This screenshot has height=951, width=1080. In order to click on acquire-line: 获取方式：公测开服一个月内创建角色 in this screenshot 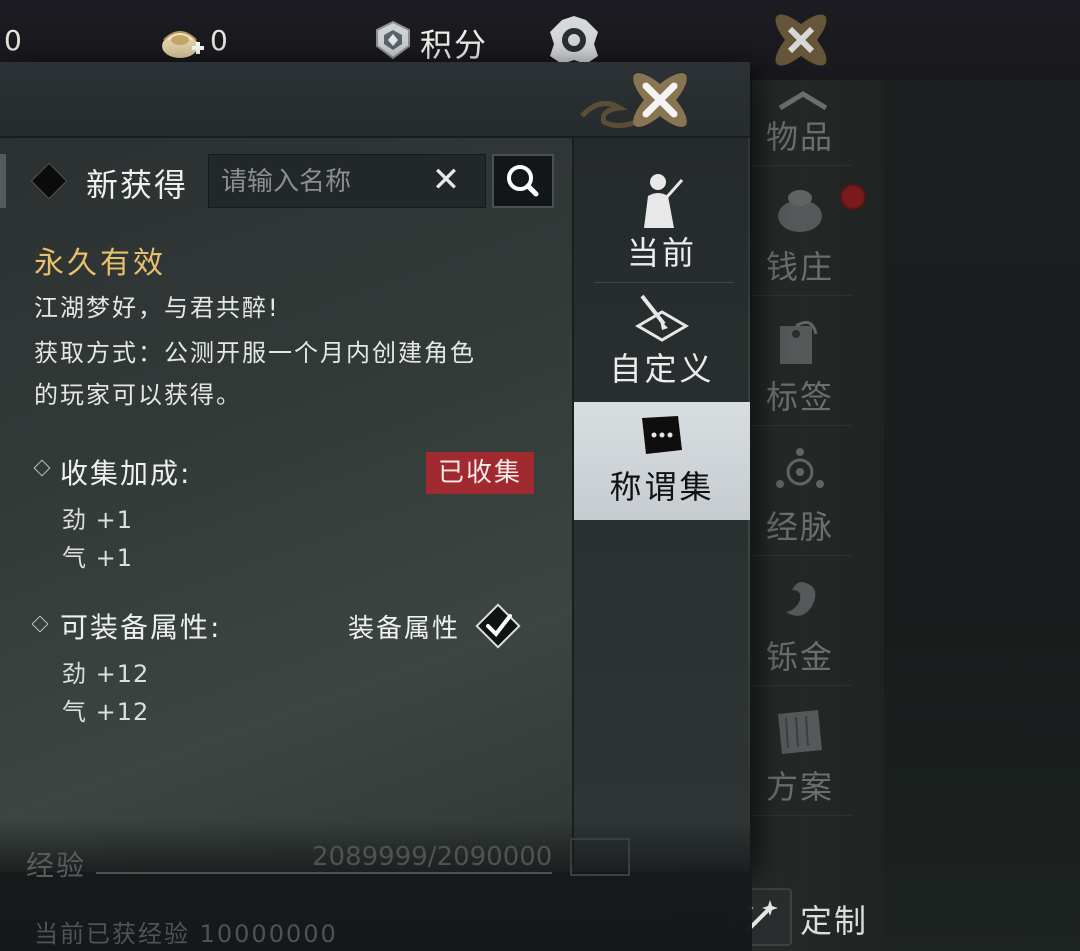, I will do `click(255, 353)`.